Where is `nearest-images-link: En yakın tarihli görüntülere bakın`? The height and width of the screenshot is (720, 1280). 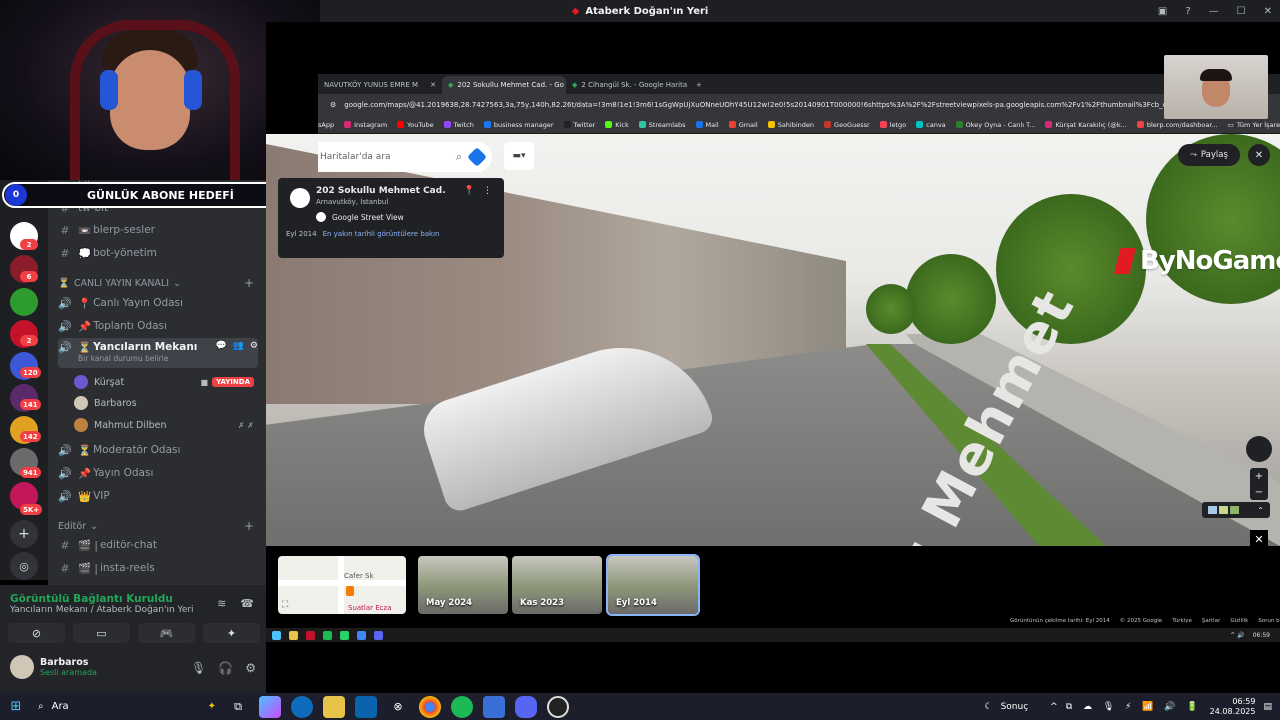 nearest-images-link: En yakın tarihli görüntülere bakın is located at coordinates (381, 234).